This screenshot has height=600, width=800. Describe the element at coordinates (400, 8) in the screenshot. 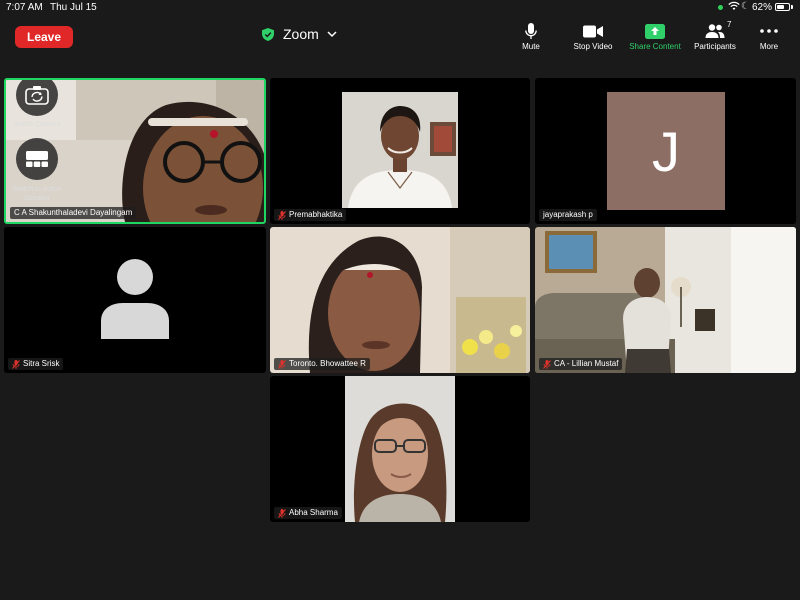

I see `status-bar: 7:07 AM Thu Jul 15 ☾ 62%` at that location.